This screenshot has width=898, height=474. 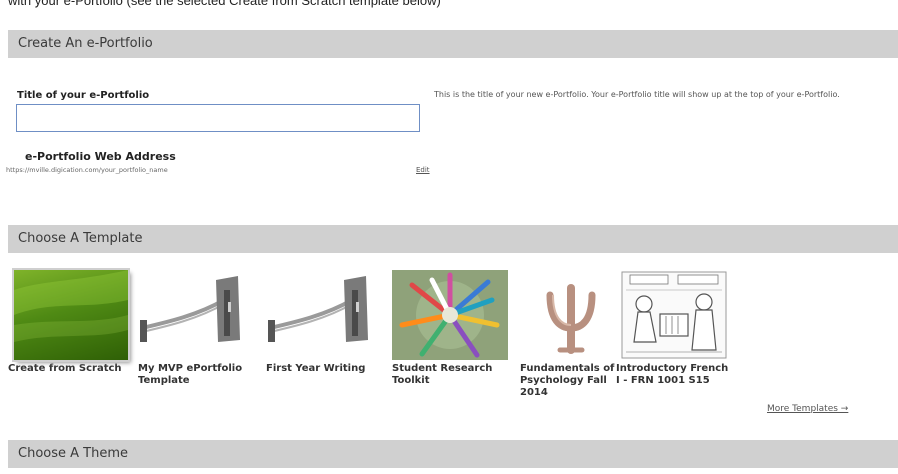 I want to click on template-introductory-french: Introductory French I - FRN 1001 S15, so click(x=675, y=328).